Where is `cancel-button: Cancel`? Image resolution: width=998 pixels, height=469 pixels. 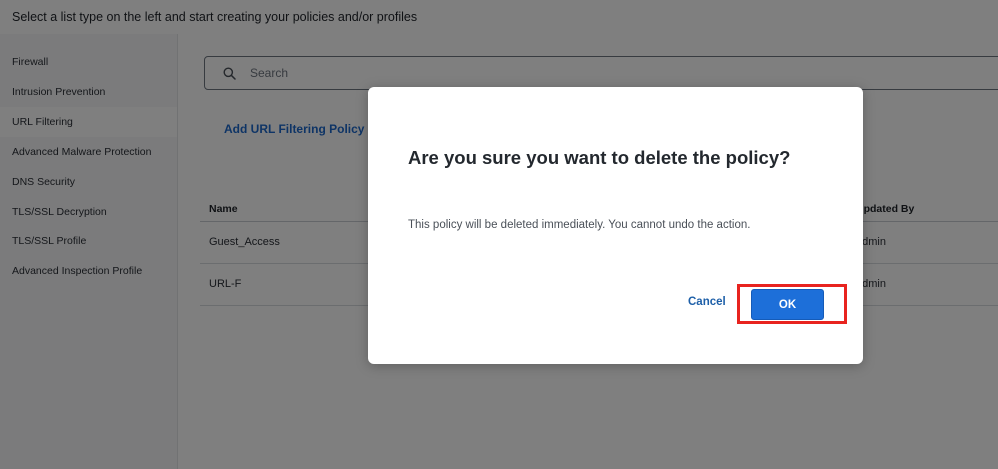 cancel-button: Cancel is located at coordinates (707, 302).